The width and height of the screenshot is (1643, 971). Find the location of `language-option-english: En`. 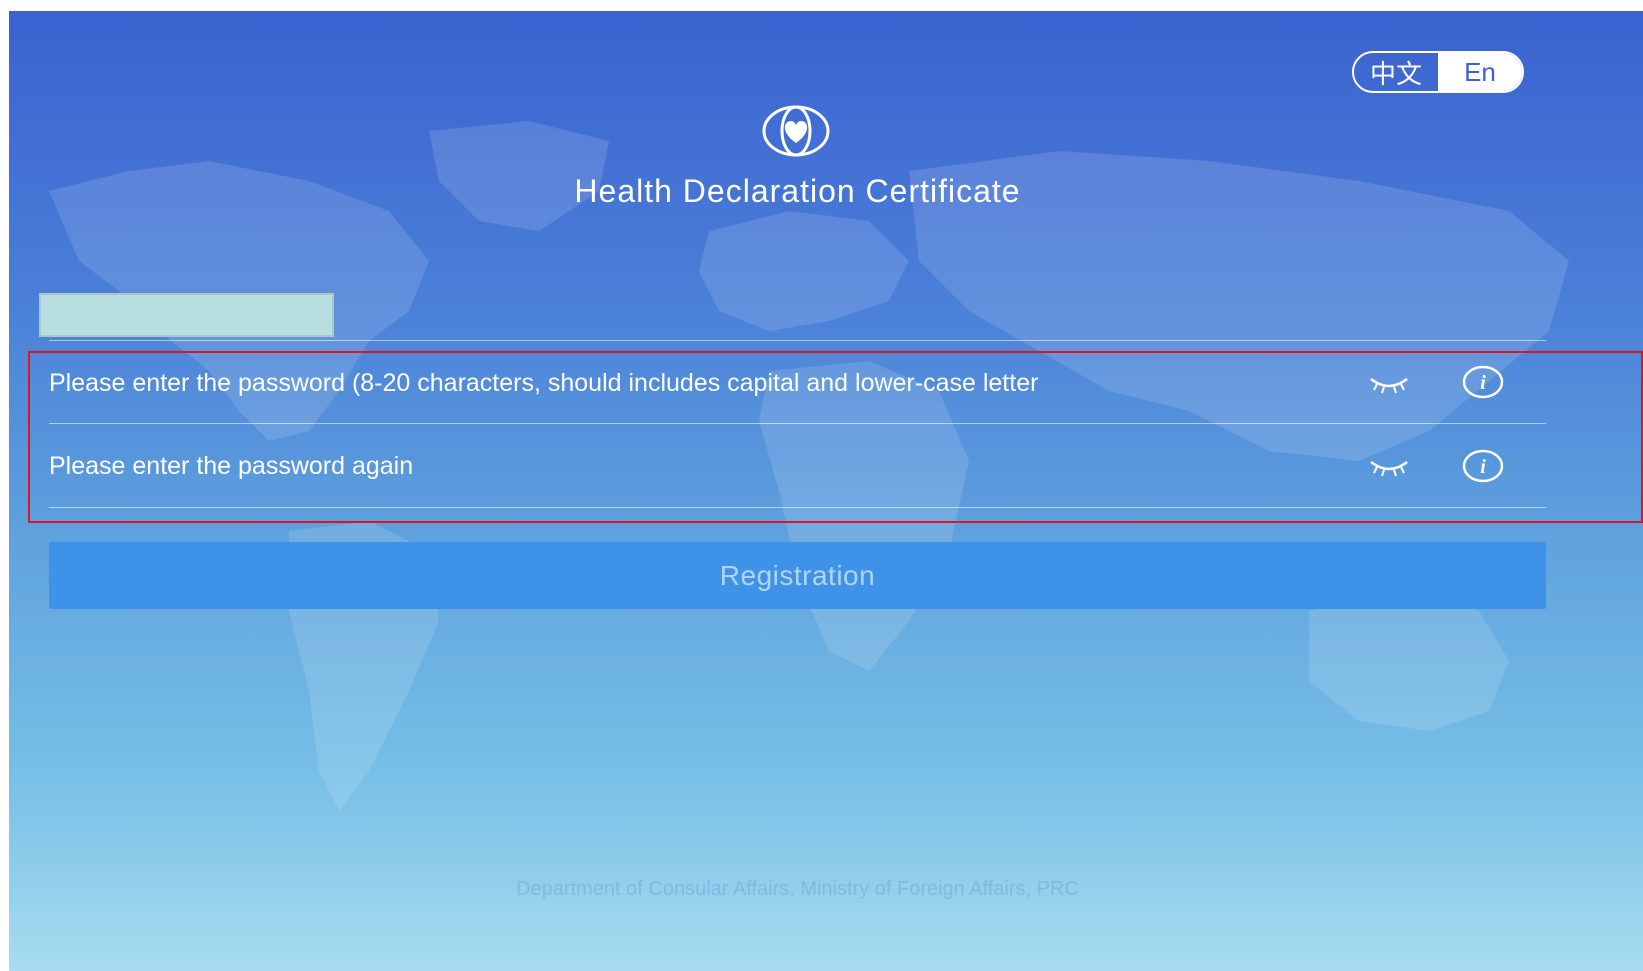

language-option-english: En is located at coordinates (1480, 72).